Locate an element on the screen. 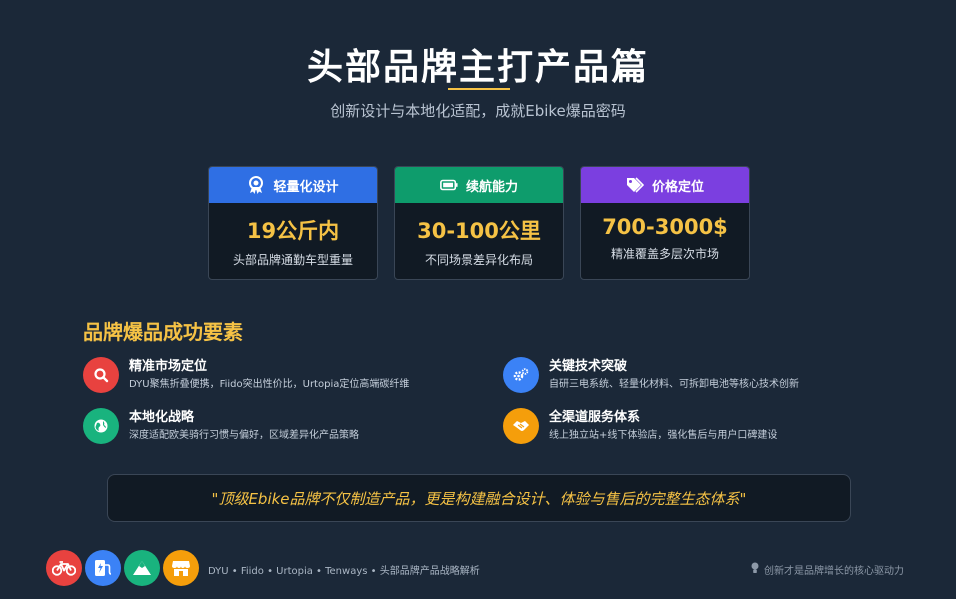  stat-card-weight: 轻量化设计 19公斤内 头部品牌通勤车型重量 is located at coordinates (293, 223).